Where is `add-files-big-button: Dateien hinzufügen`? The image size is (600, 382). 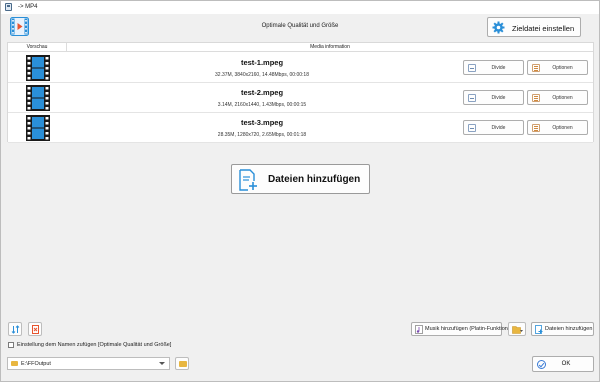
add-files-big-button: Dateien hinzufügen is located at coordinates (300, 179).